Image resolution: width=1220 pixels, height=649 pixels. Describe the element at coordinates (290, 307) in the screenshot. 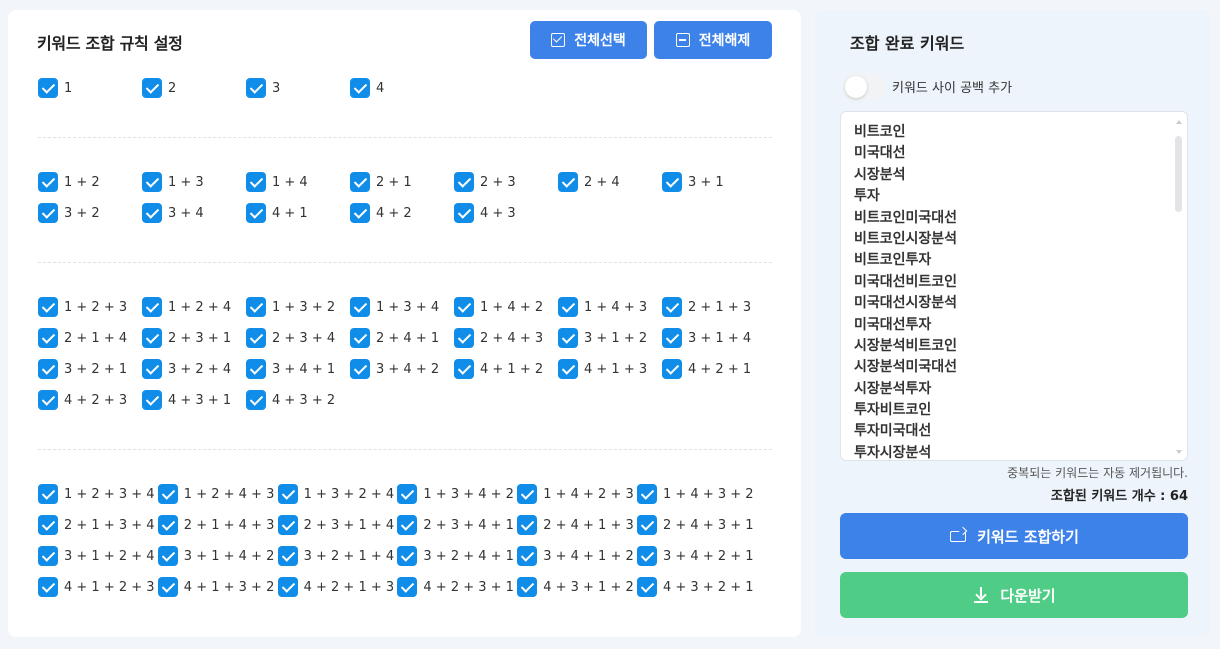

I see `rule-checkbox-item: 1 + 3 + 2` at that location.